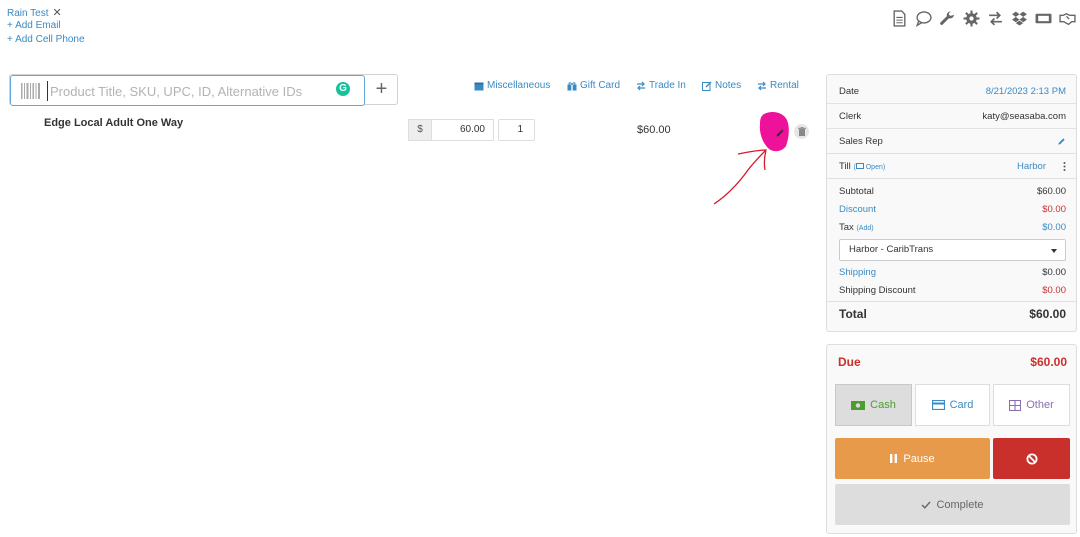 This screenshot has width=1080, height=537. What do you see at coordinates (877, 290) in the screenshot?
I see `shipping-discount-label: Shipping Discount` at bounding box center [877, 290].